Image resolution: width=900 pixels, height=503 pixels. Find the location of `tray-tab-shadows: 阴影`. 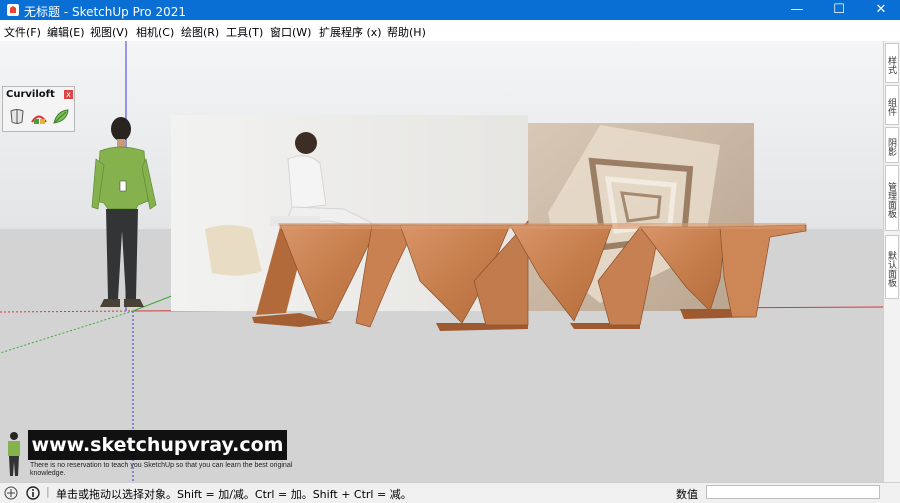

tray-tab-shadows: 阴影 is located at coordinates (892, 145).